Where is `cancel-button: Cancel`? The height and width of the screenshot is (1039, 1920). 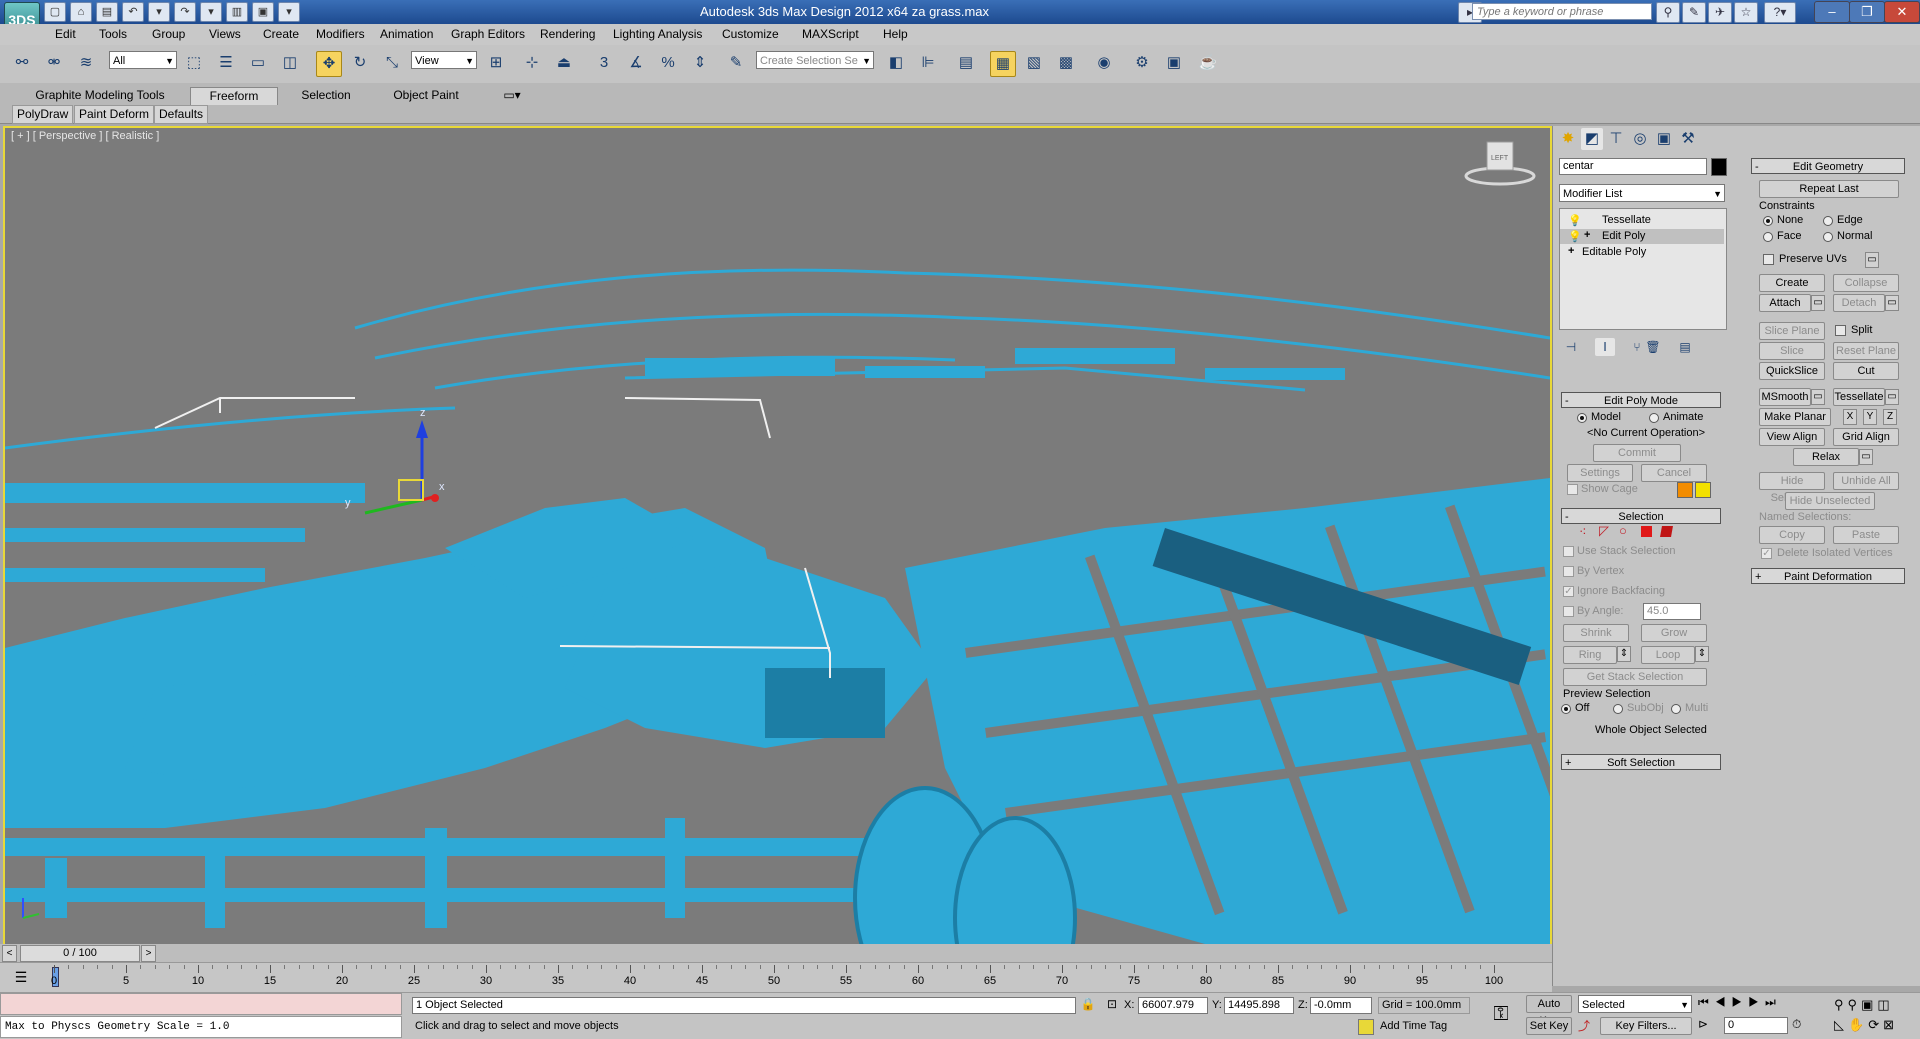 cancel-button: Cancel is located at coordinates (1674, 473).